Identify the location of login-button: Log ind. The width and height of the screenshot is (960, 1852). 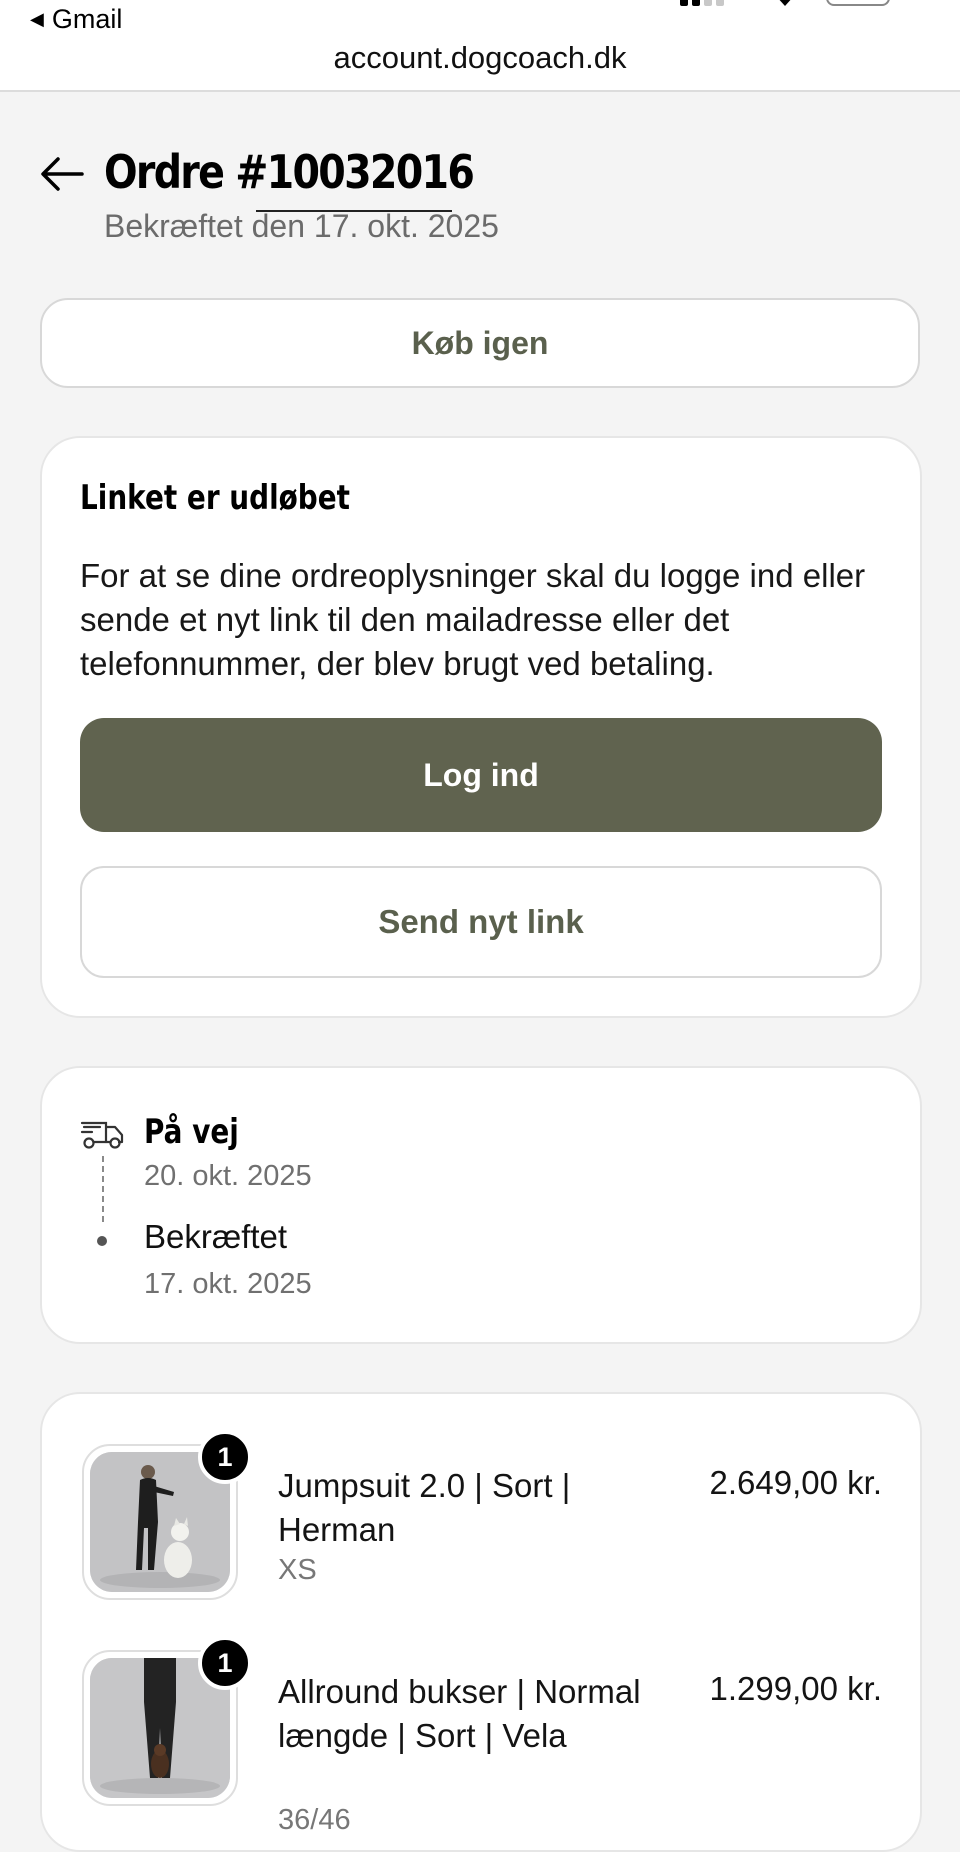
(481, 775).